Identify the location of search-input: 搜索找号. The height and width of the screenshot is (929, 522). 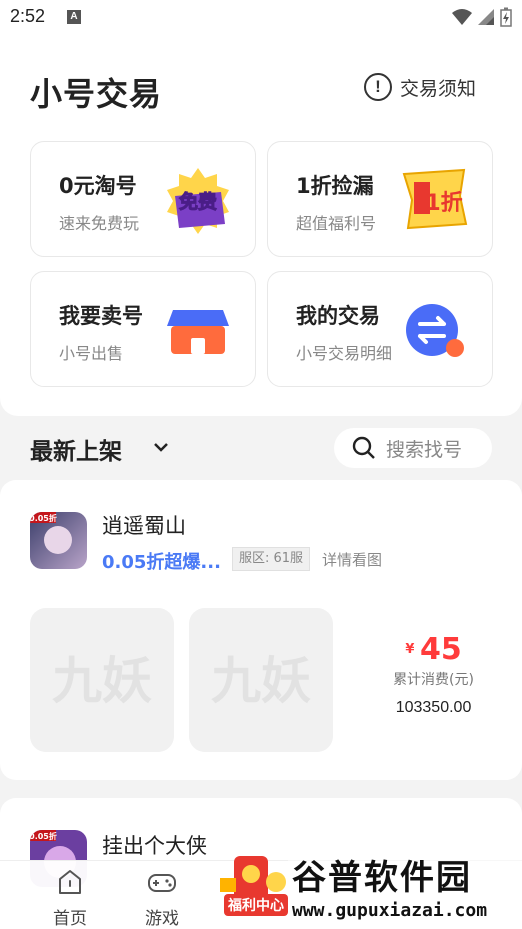
(413, 448).